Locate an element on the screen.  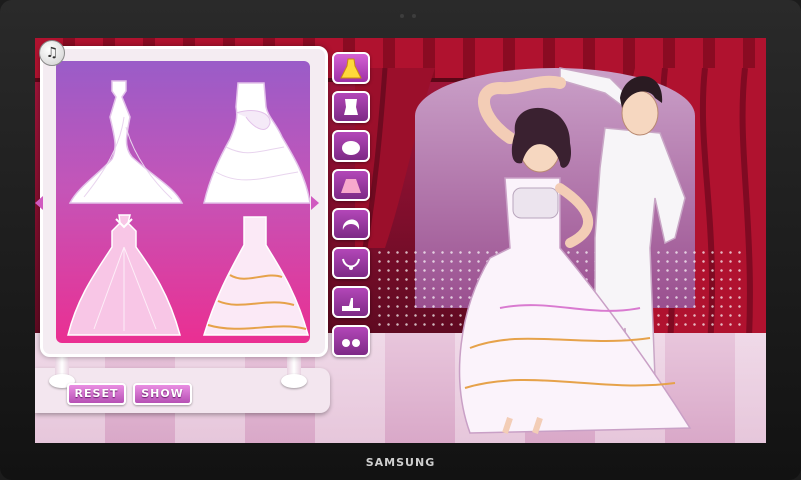
next-page-arrow-icon is located at coordinates (315, 203).